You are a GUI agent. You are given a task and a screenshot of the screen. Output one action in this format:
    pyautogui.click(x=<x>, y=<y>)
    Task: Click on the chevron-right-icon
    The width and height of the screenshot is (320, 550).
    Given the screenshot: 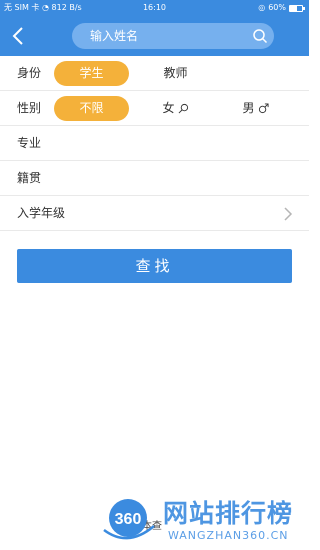 What is the action you would take?
    pyautogui.click(x=288, y=214)
    